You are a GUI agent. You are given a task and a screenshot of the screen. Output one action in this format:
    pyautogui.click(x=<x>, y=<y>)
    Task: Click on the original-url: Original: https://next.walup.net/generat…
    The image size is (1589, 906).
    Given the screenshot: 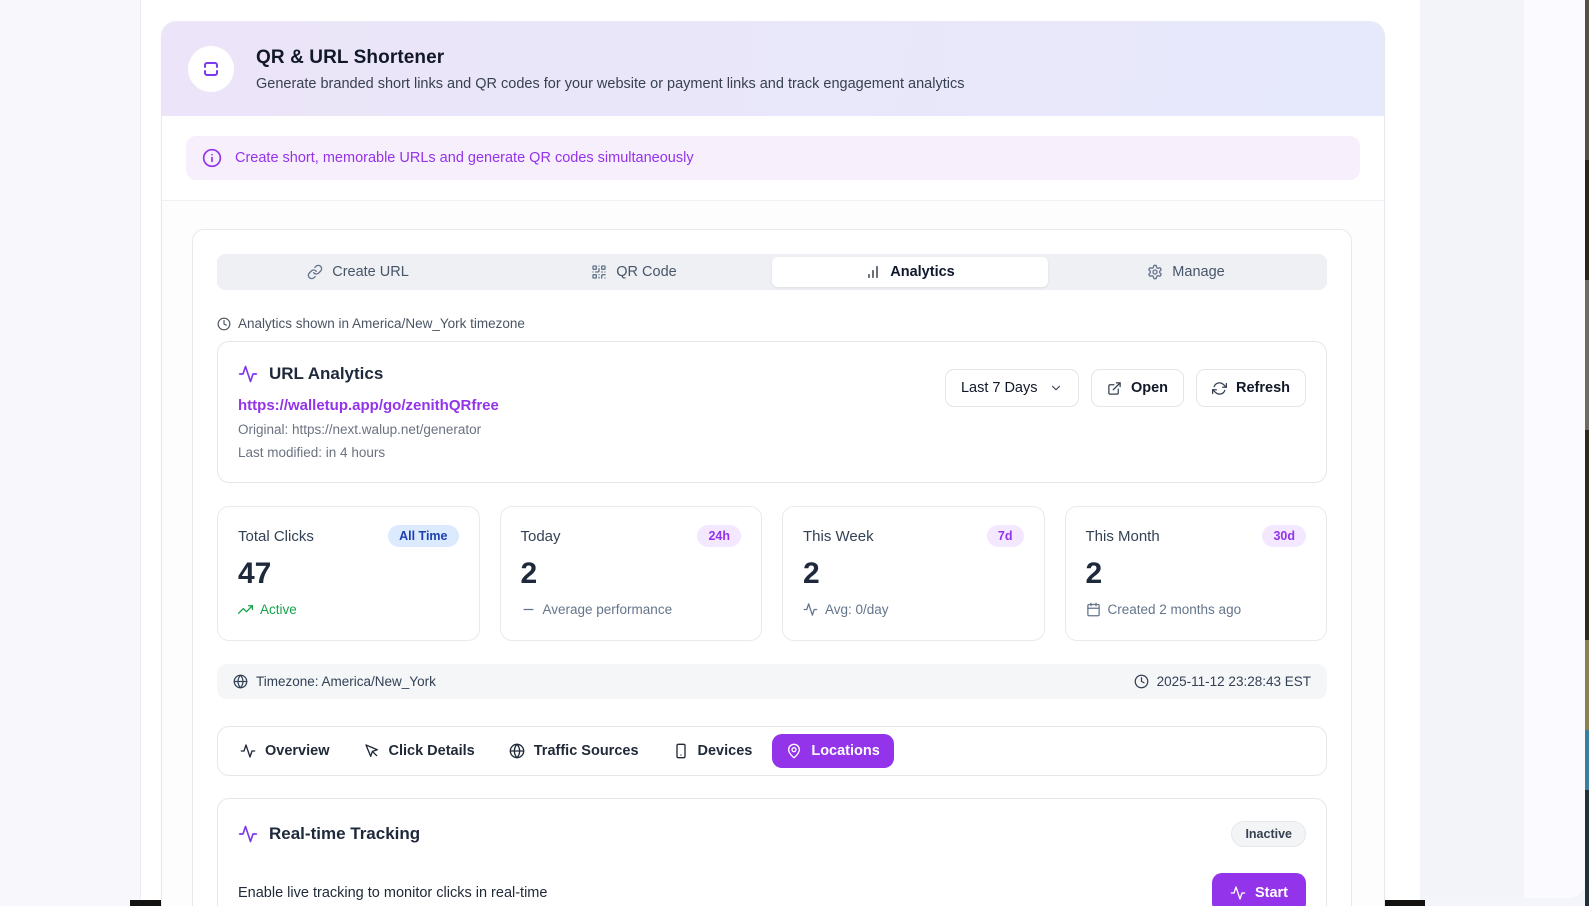 What is the action you would take?
    pyautogui.click(x=360, y=429)
    